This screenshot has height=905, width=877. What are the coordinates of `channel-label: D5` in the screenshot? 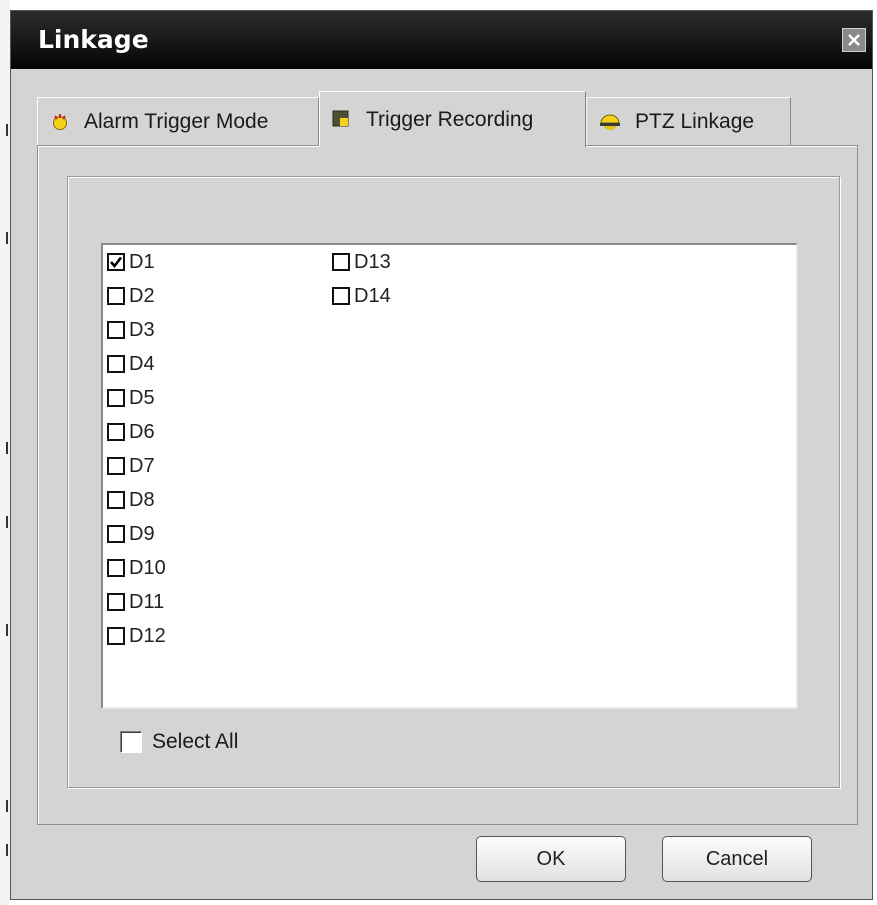 It's located at (142, 397).